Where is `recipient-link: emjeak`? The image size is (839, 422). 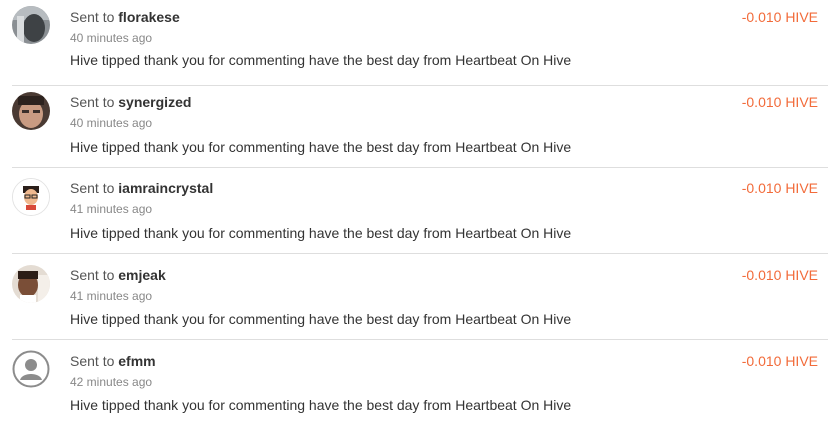 recipient-link: emjeak is located at coordinates (141, 275).